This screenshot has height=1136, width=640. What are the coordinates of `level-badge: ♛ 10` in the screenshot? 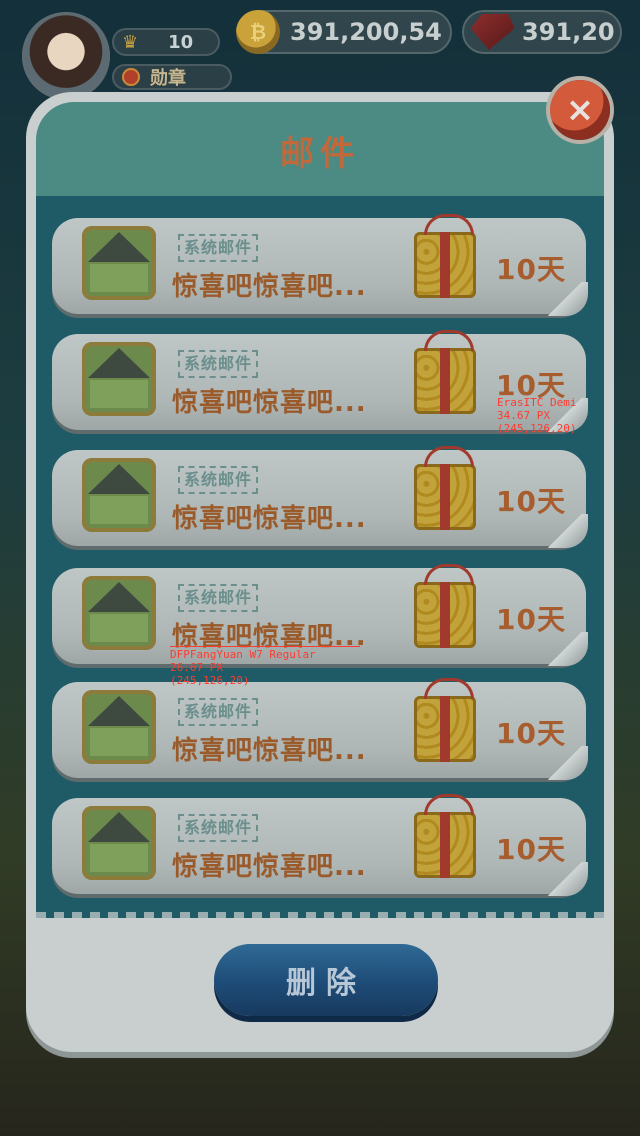 It's located at (166, 42).